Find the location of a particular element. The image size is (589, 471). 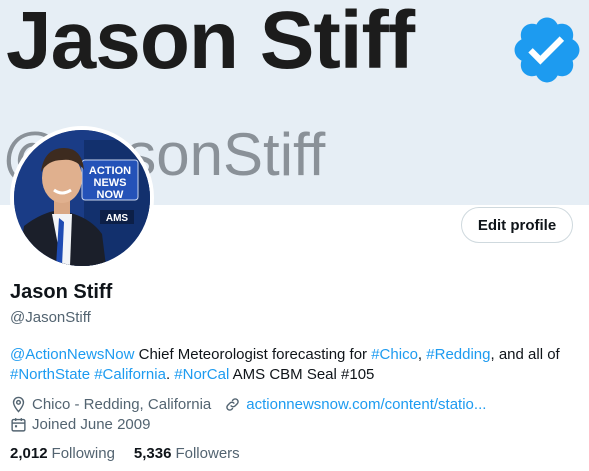

bio-text: , and all of is located at coordinates (525, 354).